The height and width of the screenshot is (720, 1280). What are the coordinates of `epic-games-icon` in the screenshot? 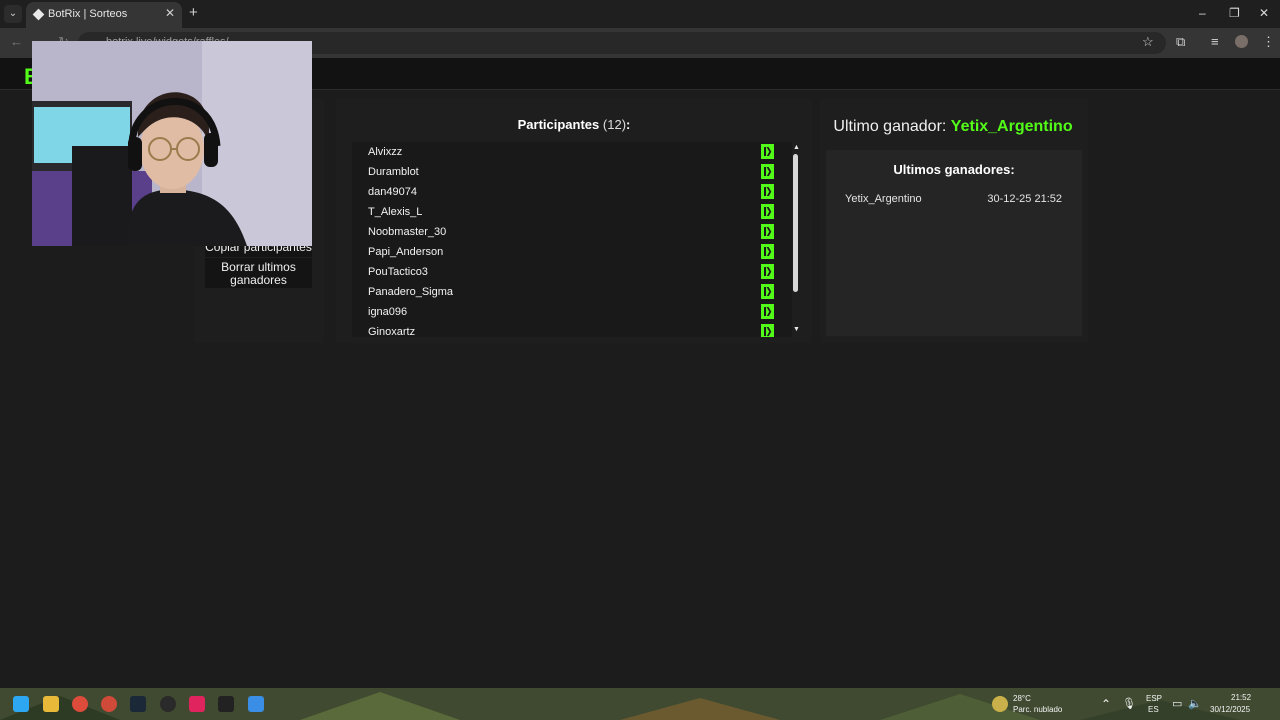 It's located at (226, 704).